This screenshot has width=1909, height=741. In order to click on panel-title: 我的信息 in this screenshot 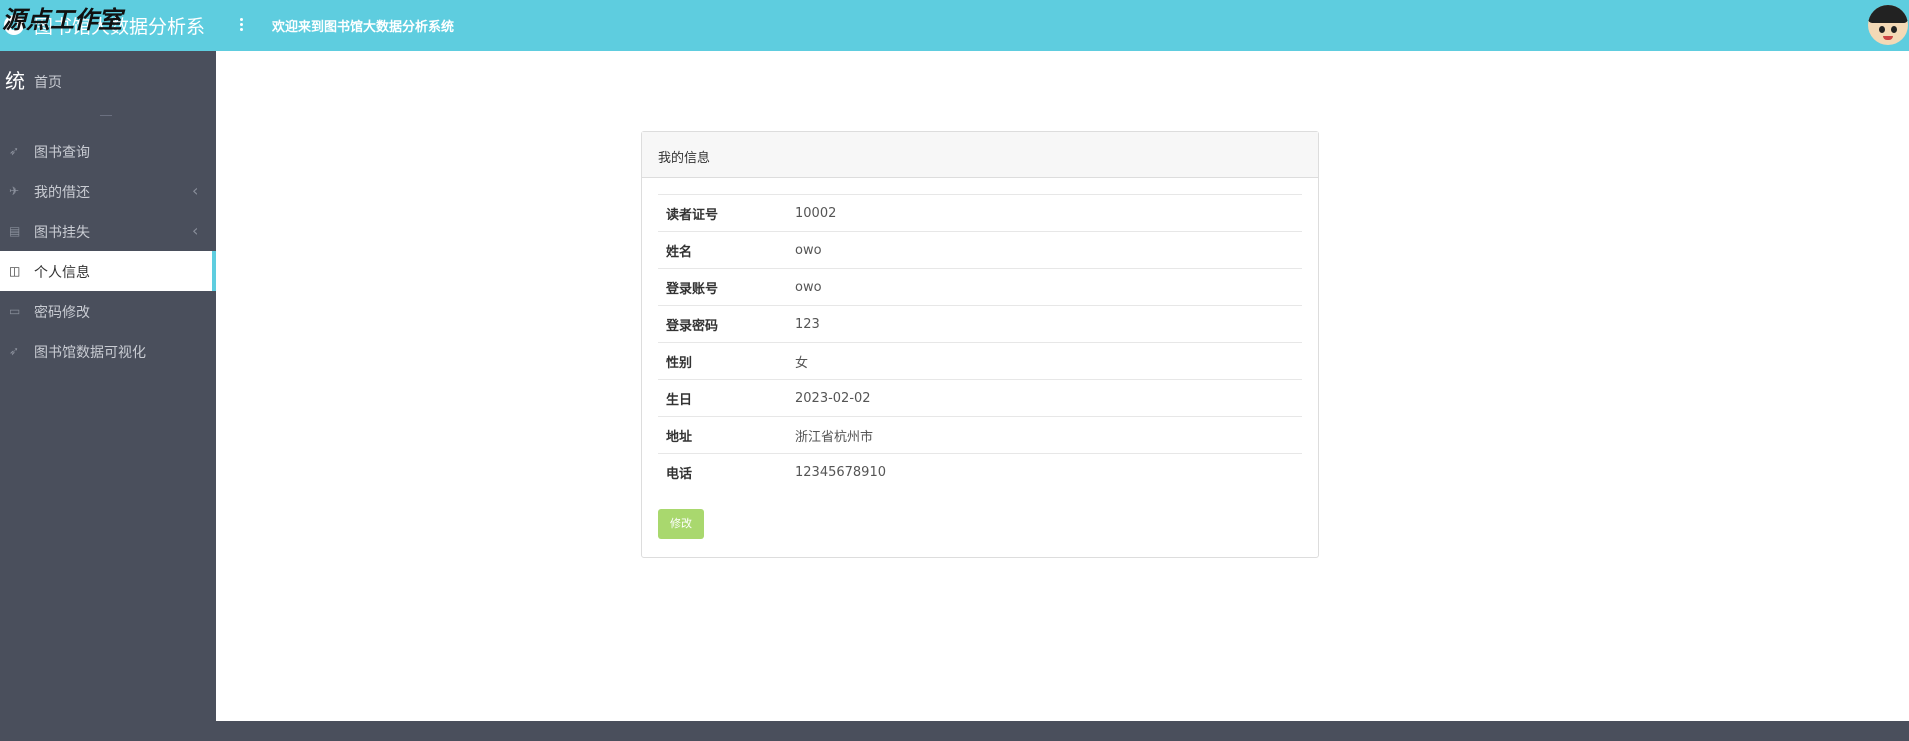, I will do `click(684, 158)`.